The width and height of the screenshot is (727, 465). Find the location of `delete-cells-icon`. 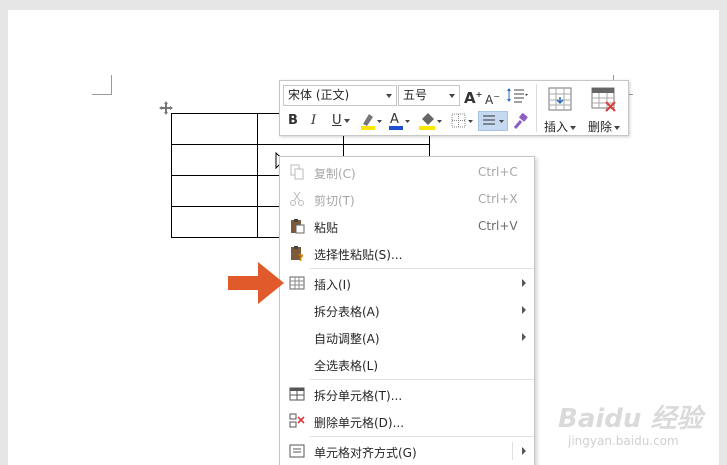

delete-cells-icon is located at coordinates (297, 420).